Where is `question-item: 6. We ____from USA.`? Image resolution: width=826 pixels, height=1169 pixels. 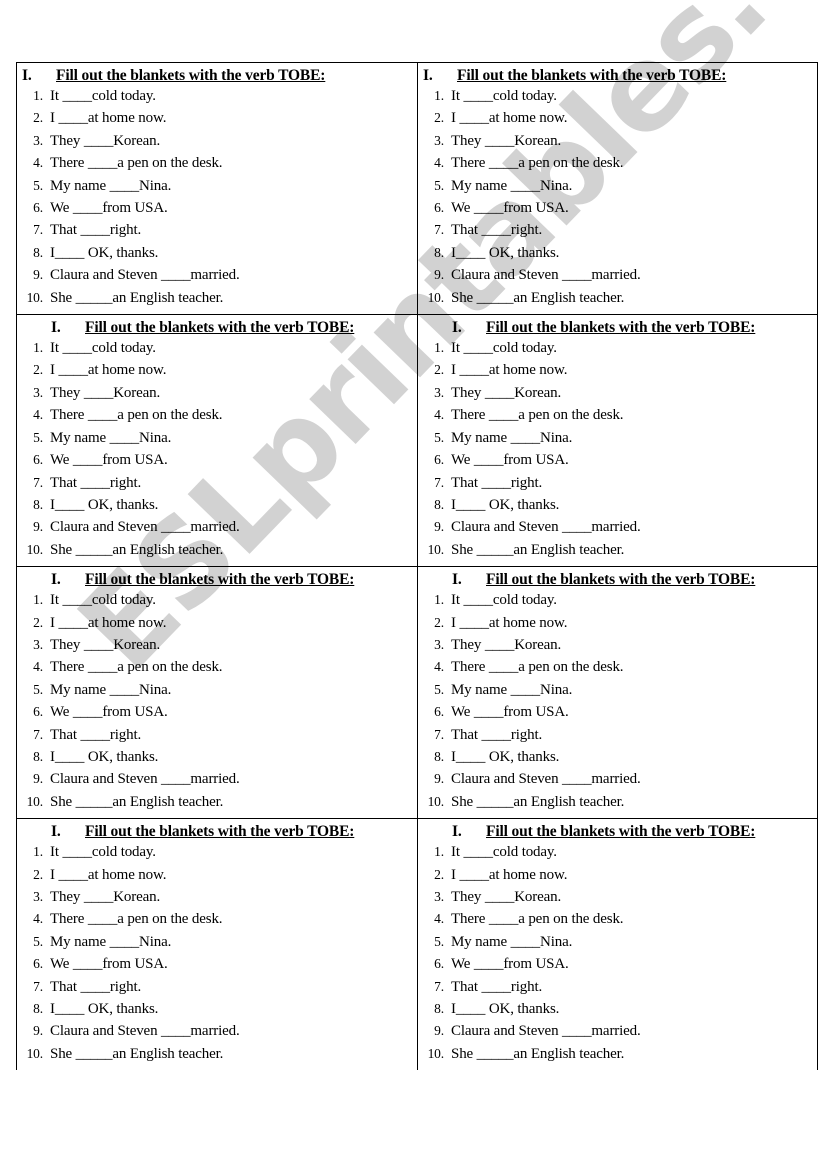
question-item: 6. We ____from USA. is located at coordinates (617, 208).